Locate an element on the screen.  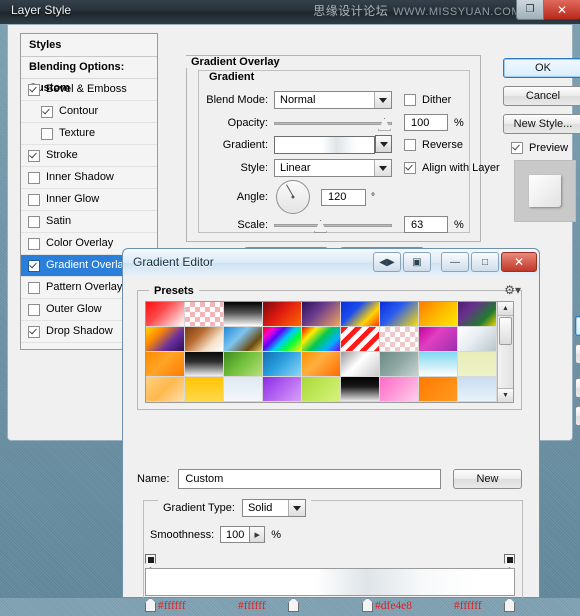
gradient-strip is located at coordinates (330, 582).